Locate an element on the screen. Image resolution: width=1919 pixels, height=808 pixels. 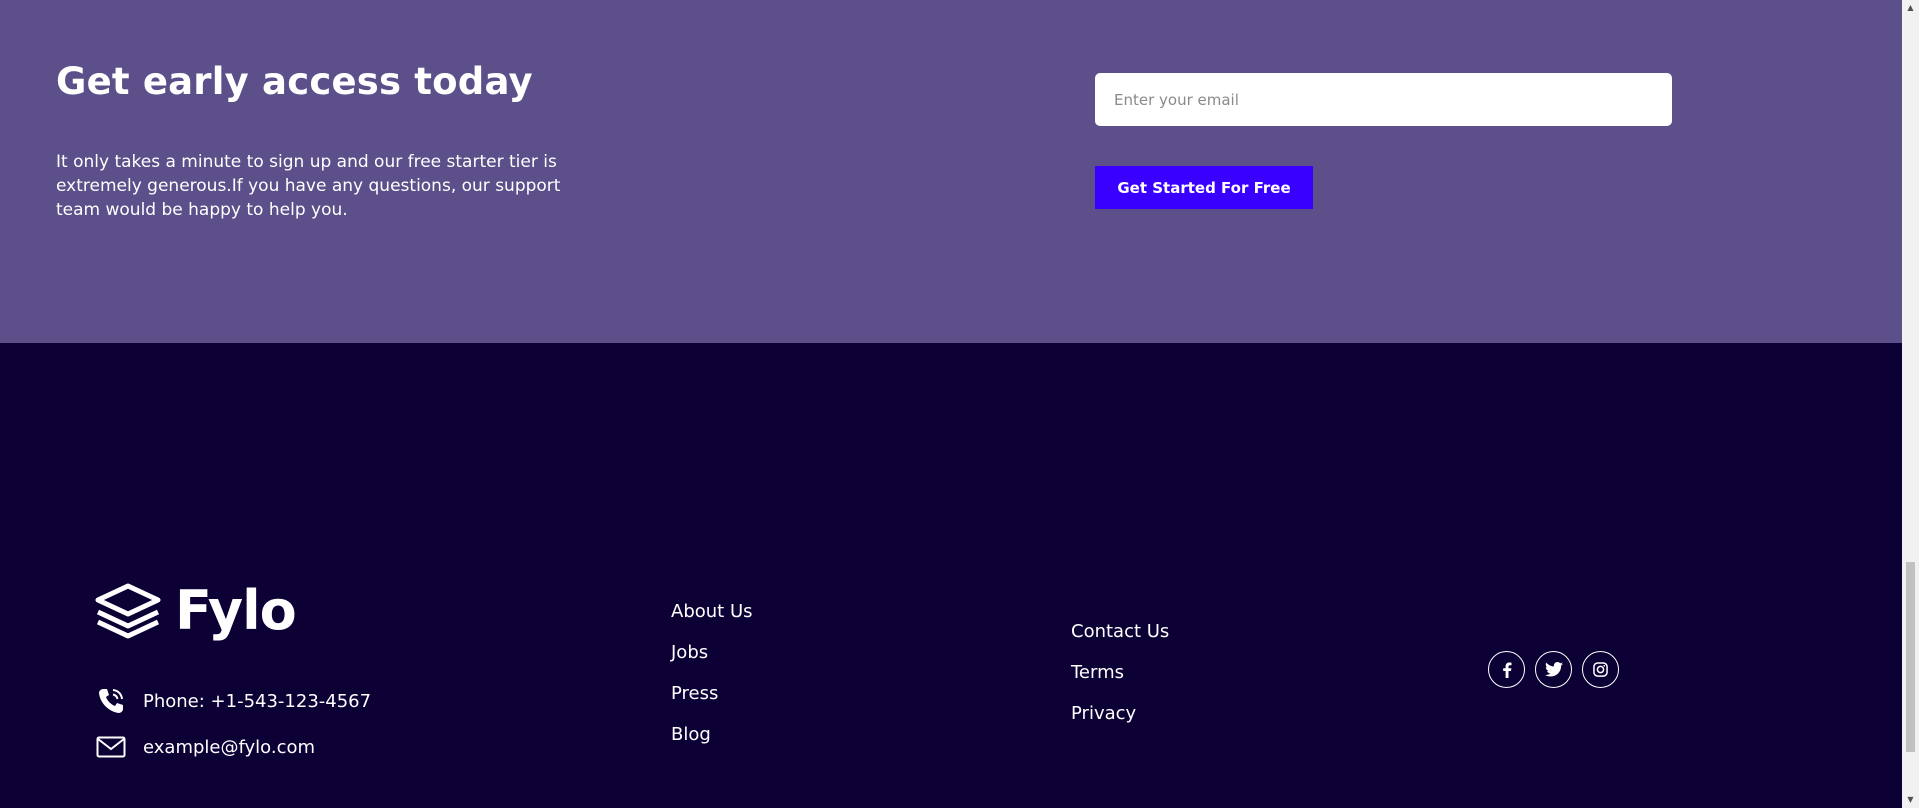
vertical-scrollbar: ▲ ▼ is located at coordinates (1910, 404).